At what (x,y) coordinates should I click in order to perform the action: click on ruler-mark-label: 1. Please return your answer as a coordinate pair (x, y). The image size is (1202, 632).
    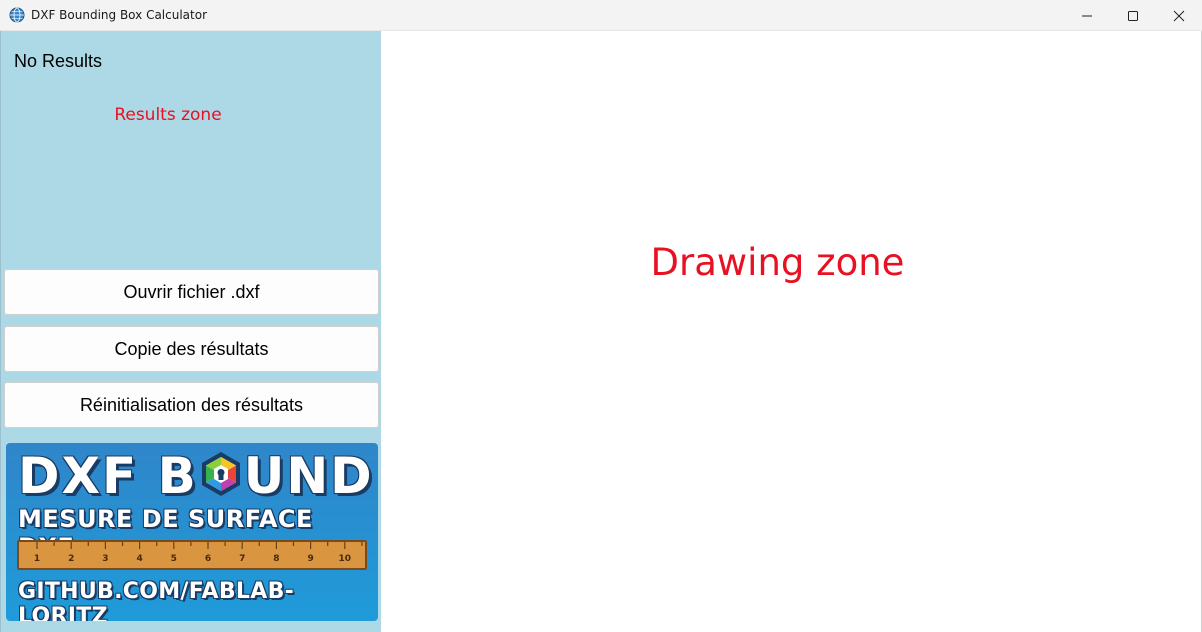
    Looking at the image, I should click on (37, 559).